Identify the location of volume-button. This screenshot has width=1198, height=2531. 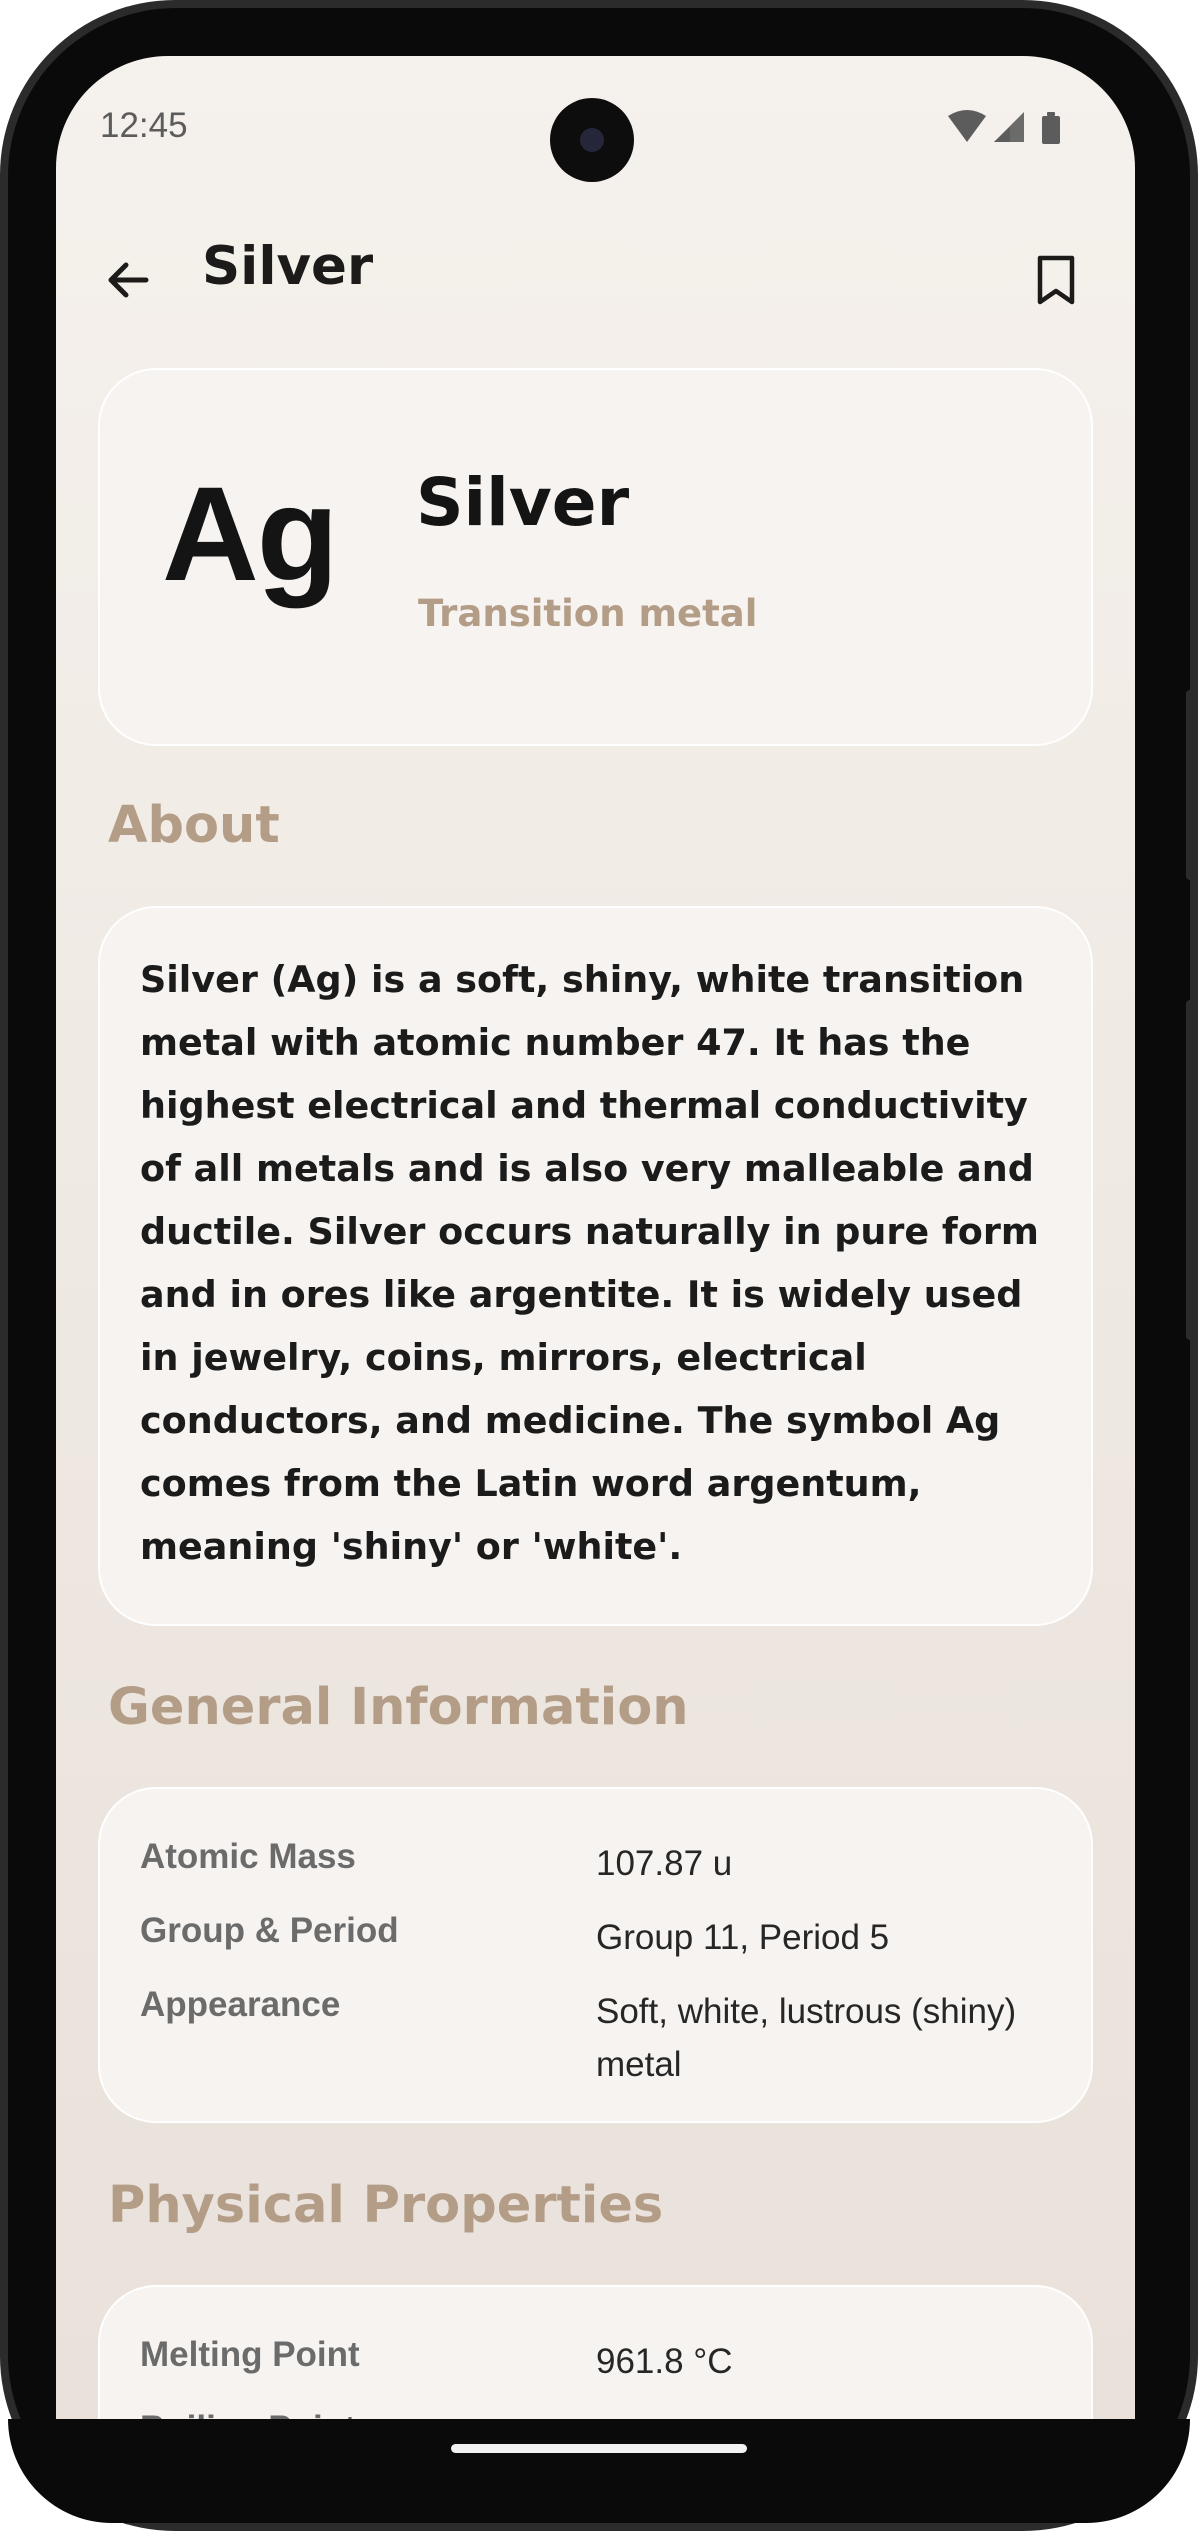
(1192, 1170).